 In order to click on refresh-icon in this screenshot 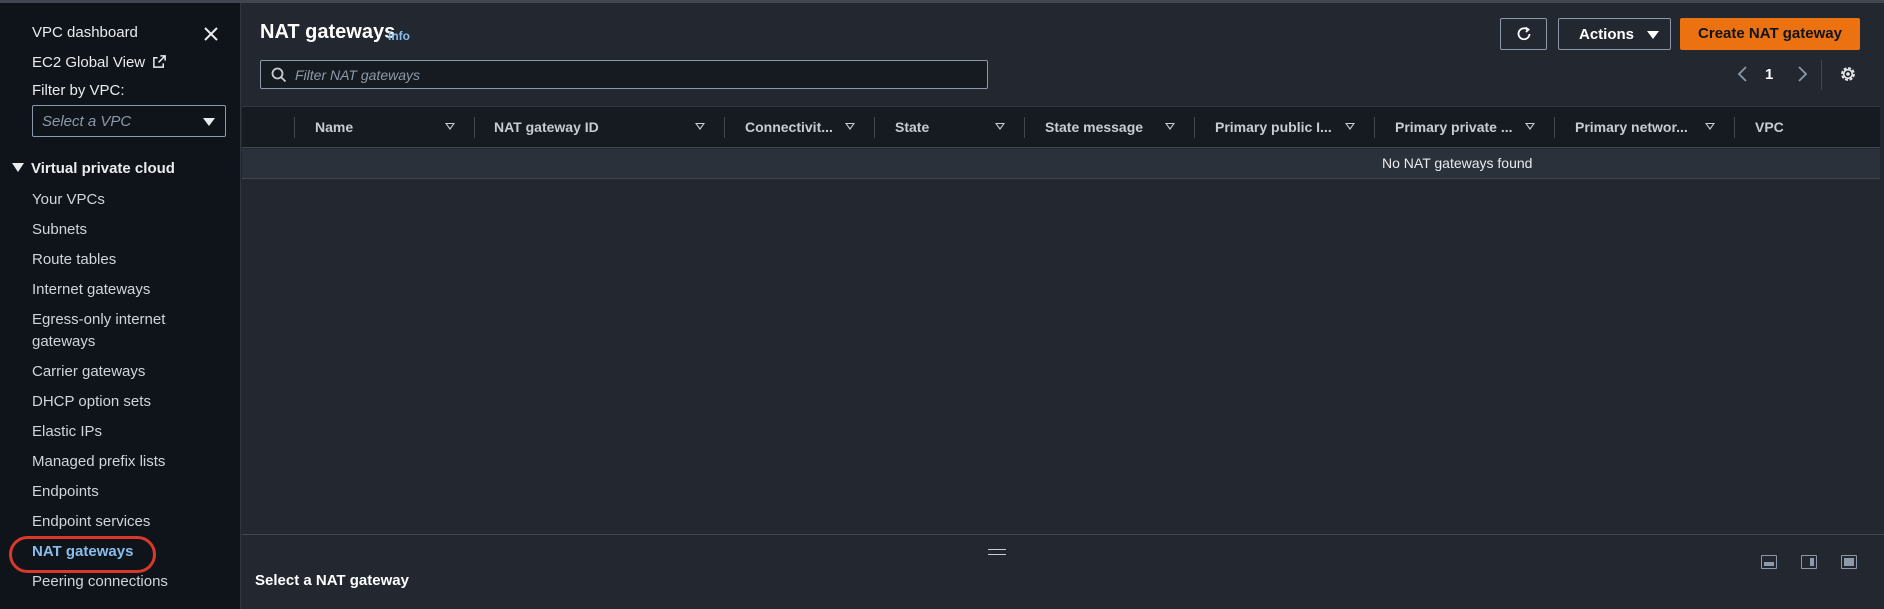, I will do `click(1524, 33)`.